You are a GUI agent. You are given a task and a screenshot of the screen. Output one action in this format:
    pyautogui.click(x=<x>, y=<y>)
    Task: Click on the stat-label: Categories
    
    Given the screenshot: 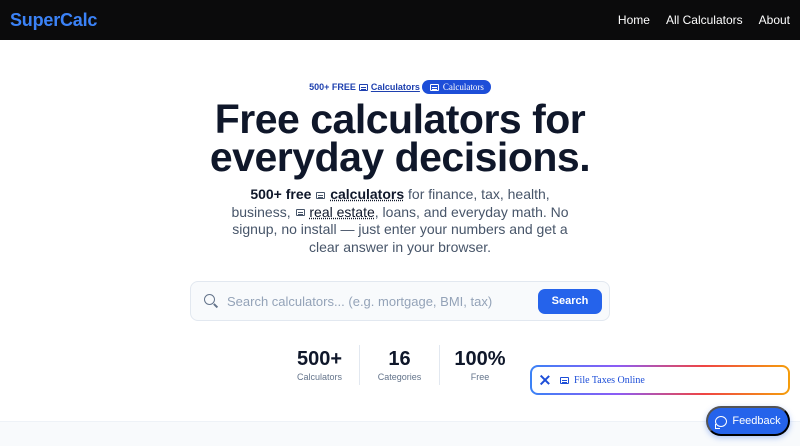 What is the action you would take?
    pyautogui.click(x=399, y=377)
    